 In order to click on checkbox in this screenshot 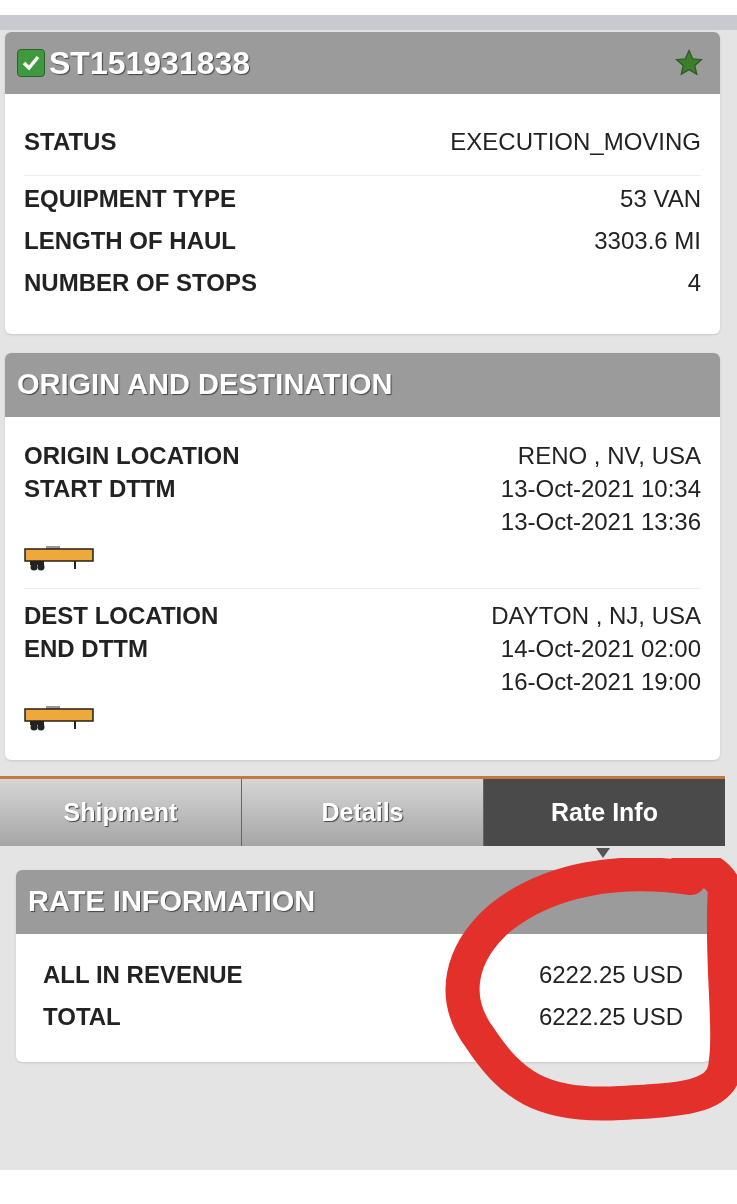, I will do `click(31, 63)`.